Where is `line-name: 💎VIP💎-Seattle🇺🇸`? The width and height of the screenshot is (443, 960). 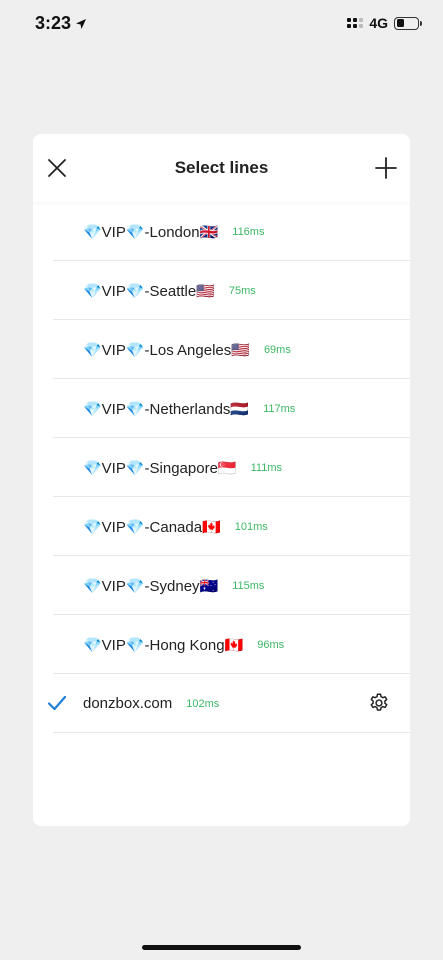
line-name: 💎VIP💎-Seattle🇺🇸 is located at coordinates (149, 291).